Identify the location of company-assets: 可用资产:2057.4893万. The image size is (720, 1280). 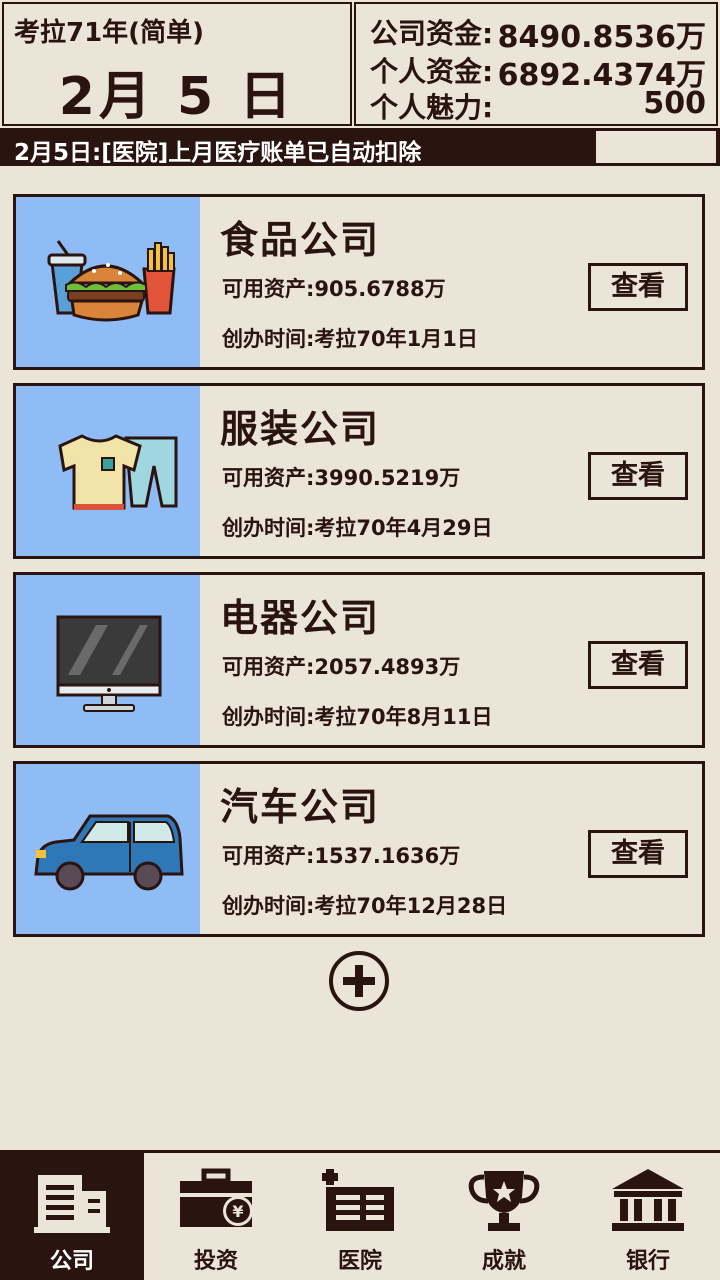
(341, 667).